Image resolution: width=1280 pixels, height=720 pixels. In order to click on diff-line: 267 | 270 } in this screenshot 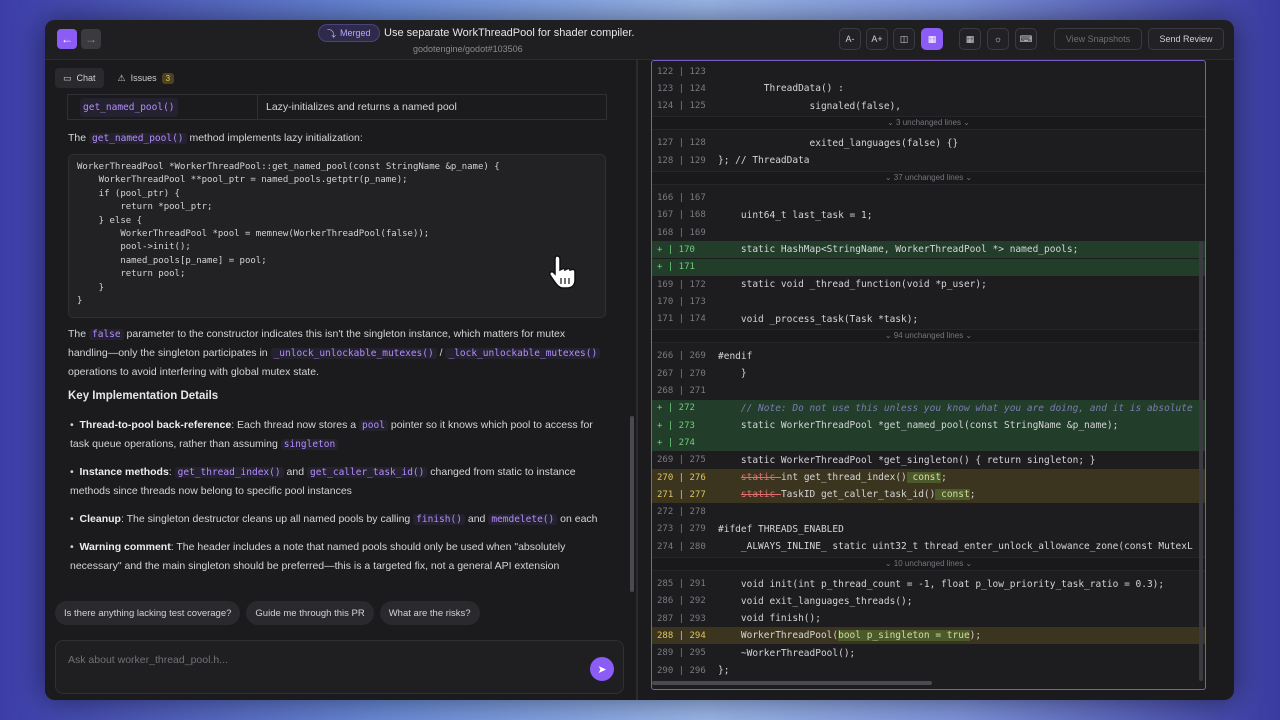, I will do `click(928, 373)`.